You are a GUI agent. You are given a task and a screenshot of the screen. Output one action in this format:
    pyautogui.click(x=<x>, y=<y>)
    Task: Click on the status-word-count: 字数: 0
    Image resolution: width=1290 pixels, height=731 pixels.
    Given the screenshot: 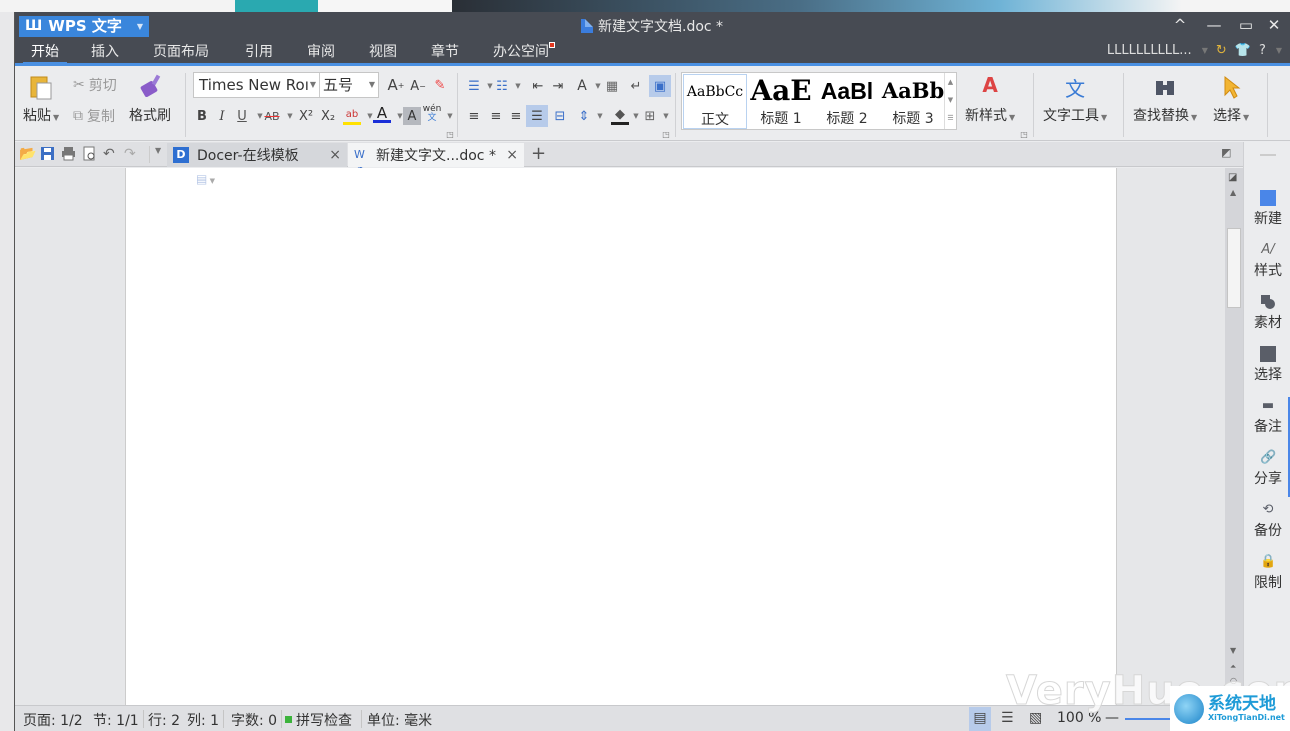 What is the action you would take?
    pyautogui.click(x=254, y=720)
    